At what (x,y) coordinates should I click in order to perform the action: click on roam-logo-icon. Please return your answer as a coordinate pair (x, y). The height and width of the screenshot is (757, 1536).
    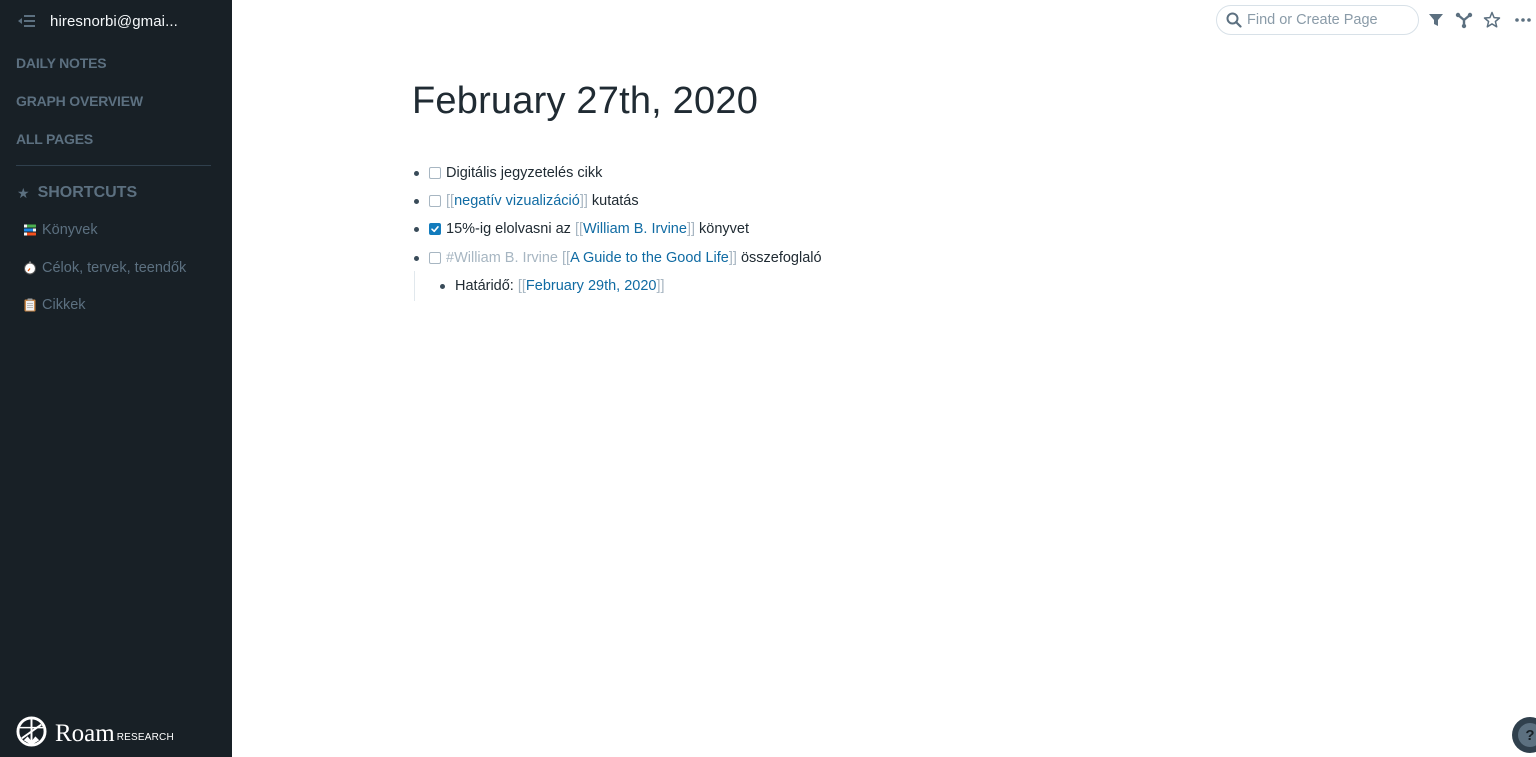
    Looking at the image, I should click on (31, 731).